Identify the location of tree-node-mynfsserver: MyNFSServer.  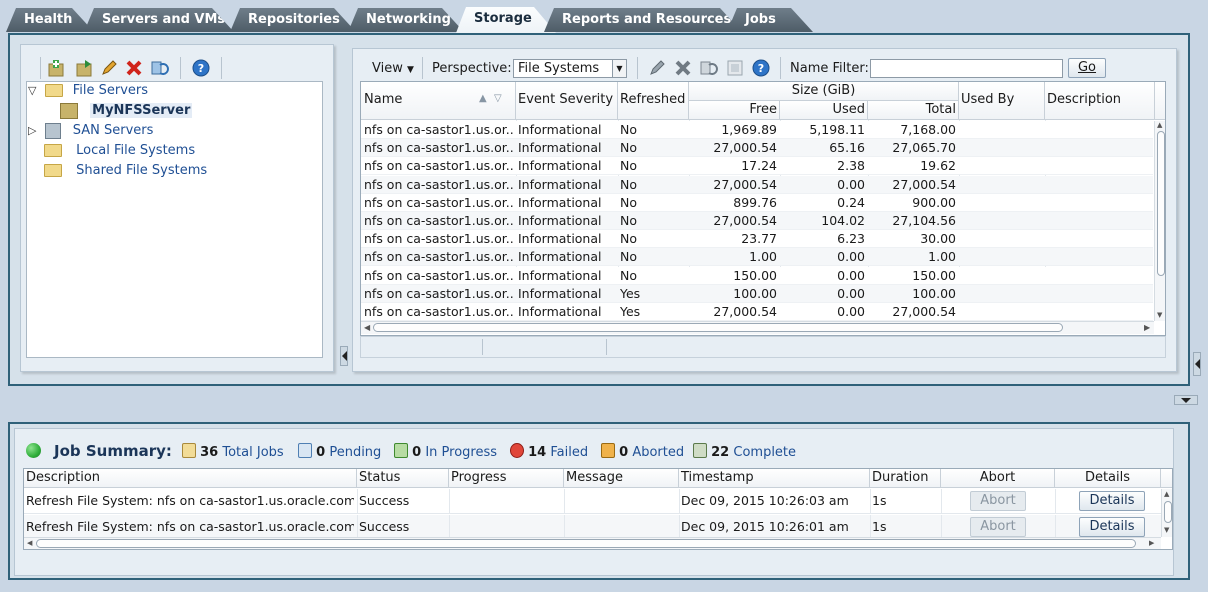
(126, 111).